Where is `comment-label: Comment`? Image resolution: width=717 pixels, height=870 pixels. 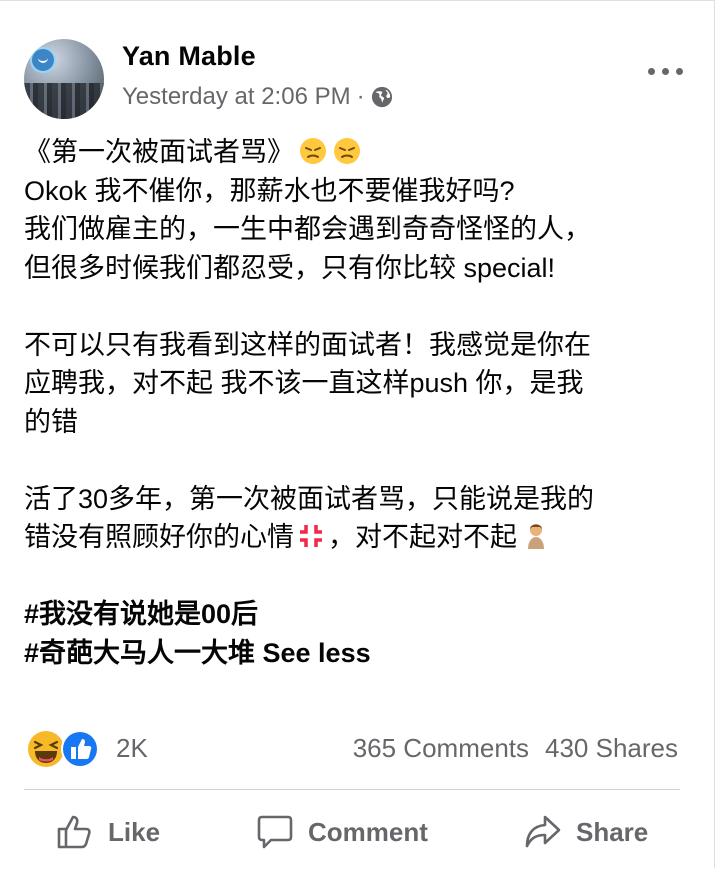
comment-label: Comment is located at coordinates (368, 831).